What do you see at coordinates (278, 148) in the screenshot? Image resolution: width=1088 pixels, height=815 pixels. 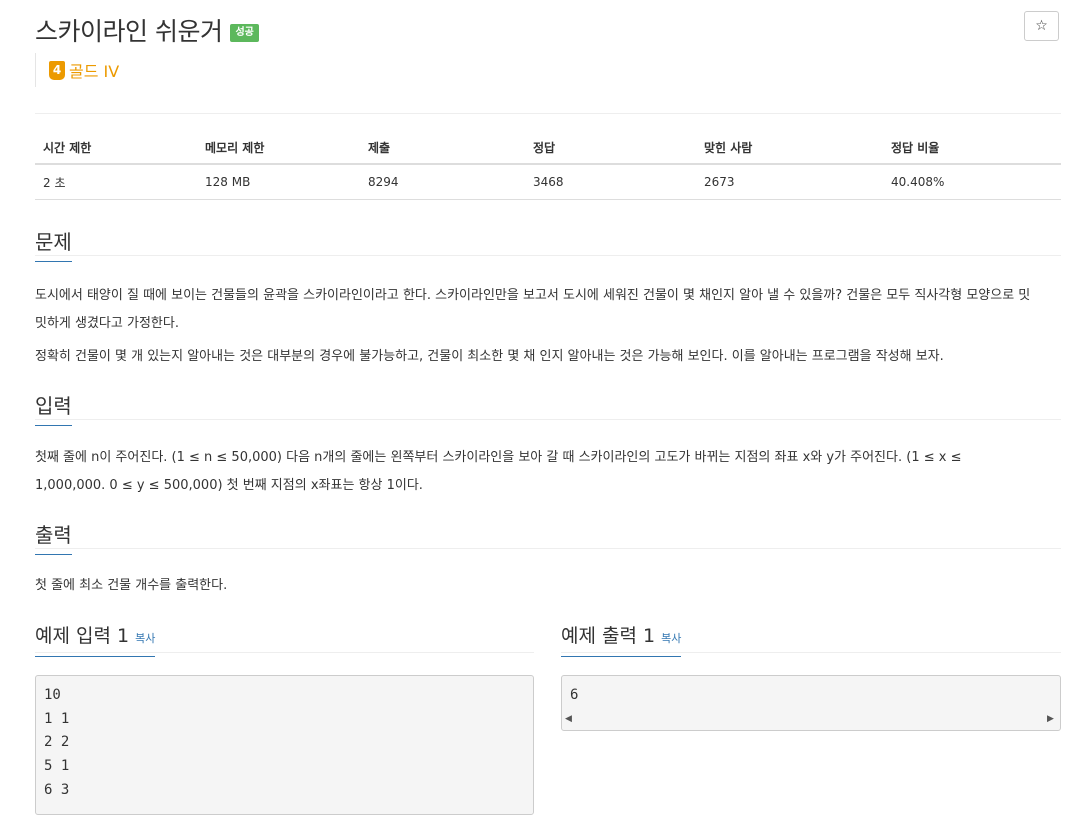 I see `header-memory-limit: 메모리 제한` at bounding box center [278, 148].